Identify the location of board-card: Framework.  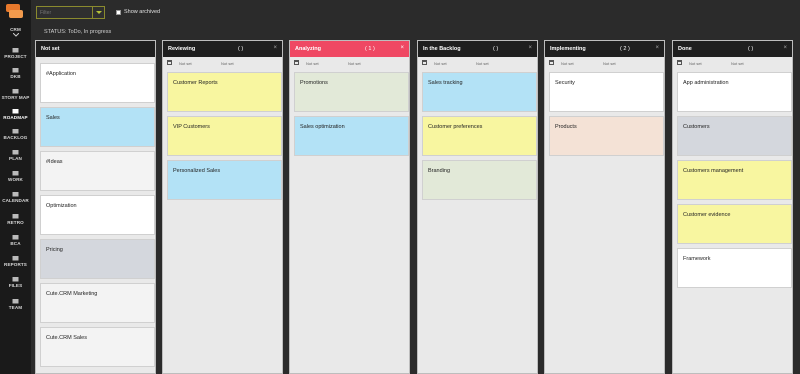
(734, 268).